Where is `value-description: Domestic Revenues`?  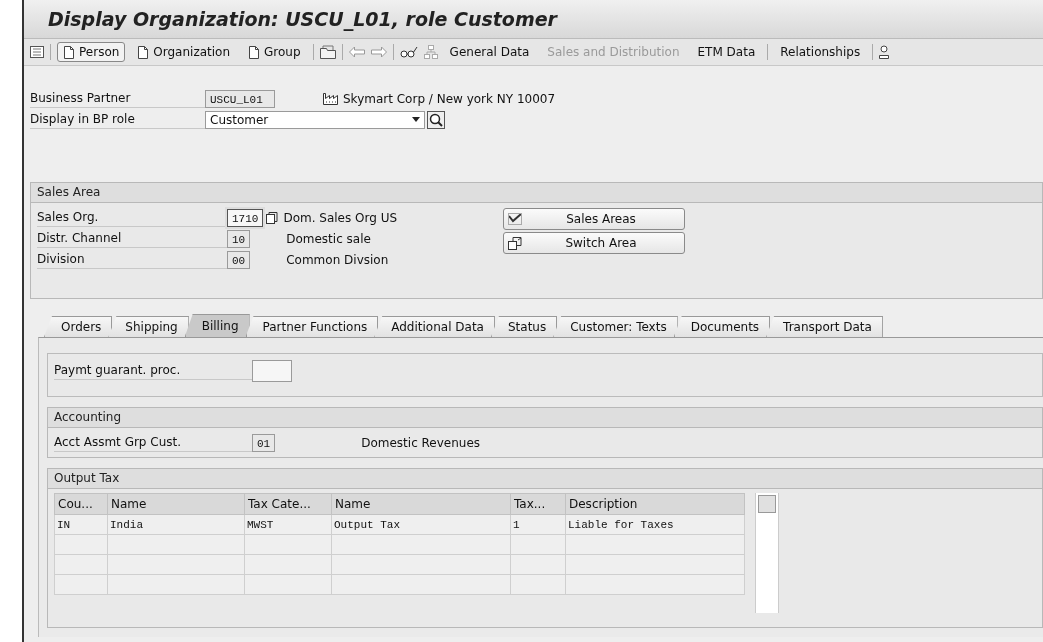
value-description: Domestic Revenues is located at coordinates (421, 442).